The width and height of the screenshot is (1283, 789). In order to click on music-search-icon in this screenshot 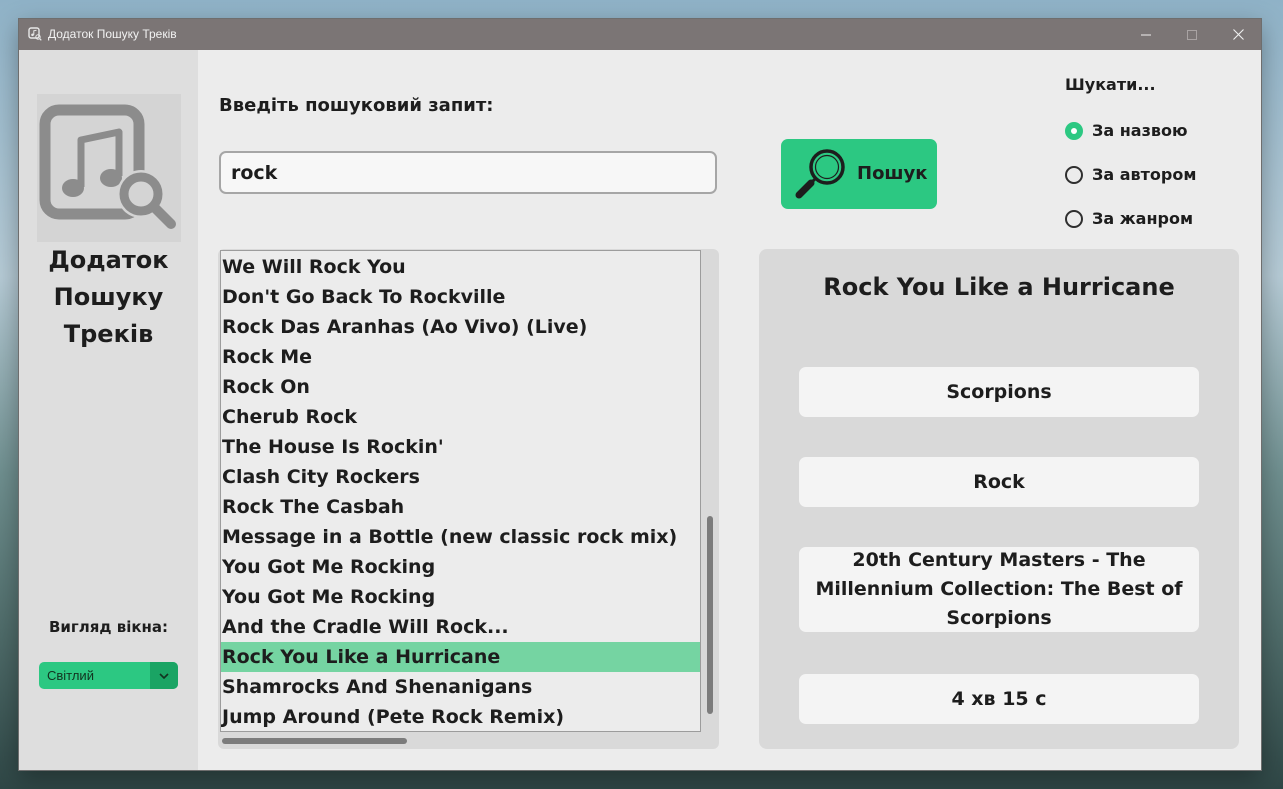, I will do `click(107, 166)`.